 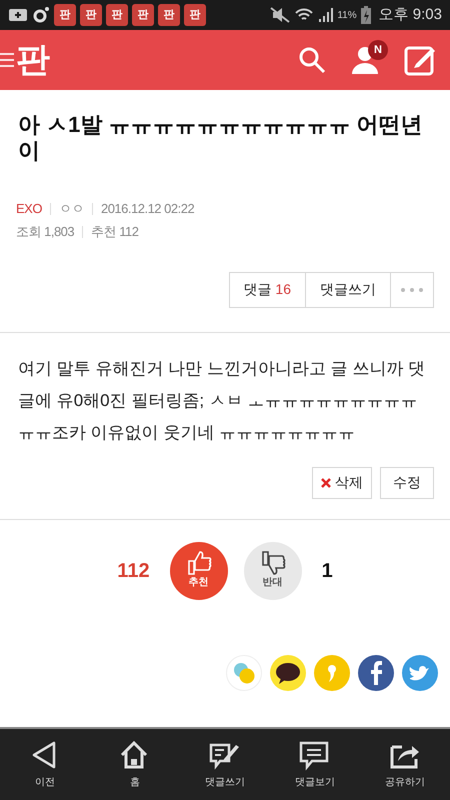 I want to click on menu-icon, so click(x=7, y=60).